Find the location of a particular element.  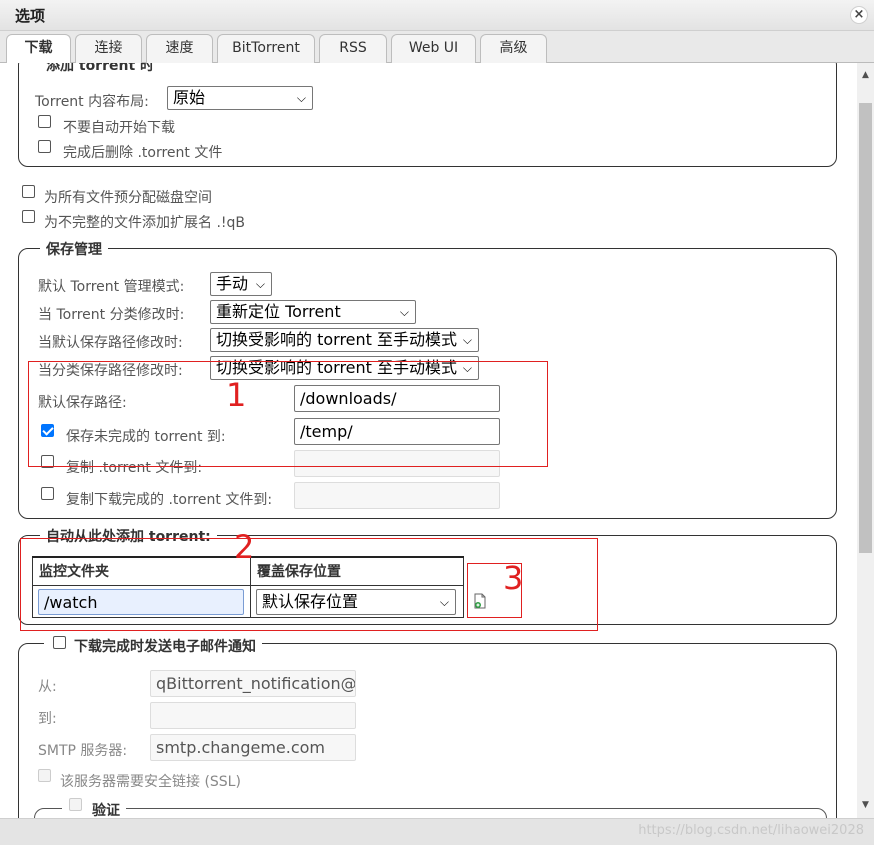

annotation-number-1: 1 is located at coordinates (236, 395).